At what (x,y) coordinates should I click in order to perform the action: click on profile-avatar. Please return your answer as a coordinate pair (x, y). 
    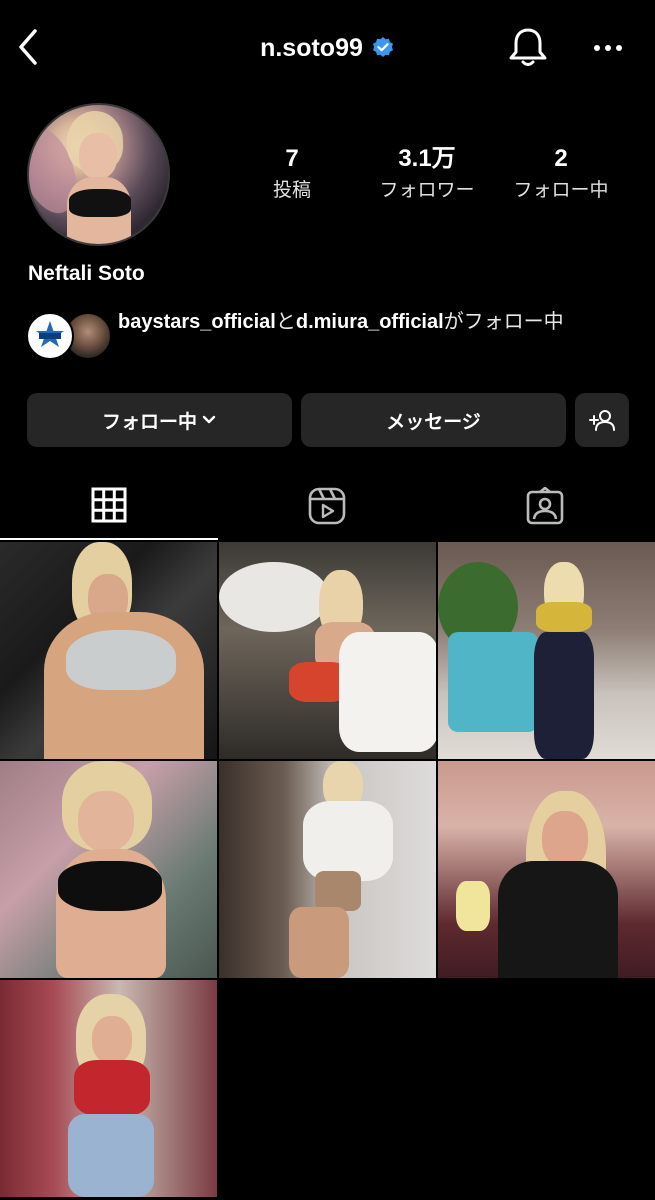
    Looking at the image, I should click on (98, 174).